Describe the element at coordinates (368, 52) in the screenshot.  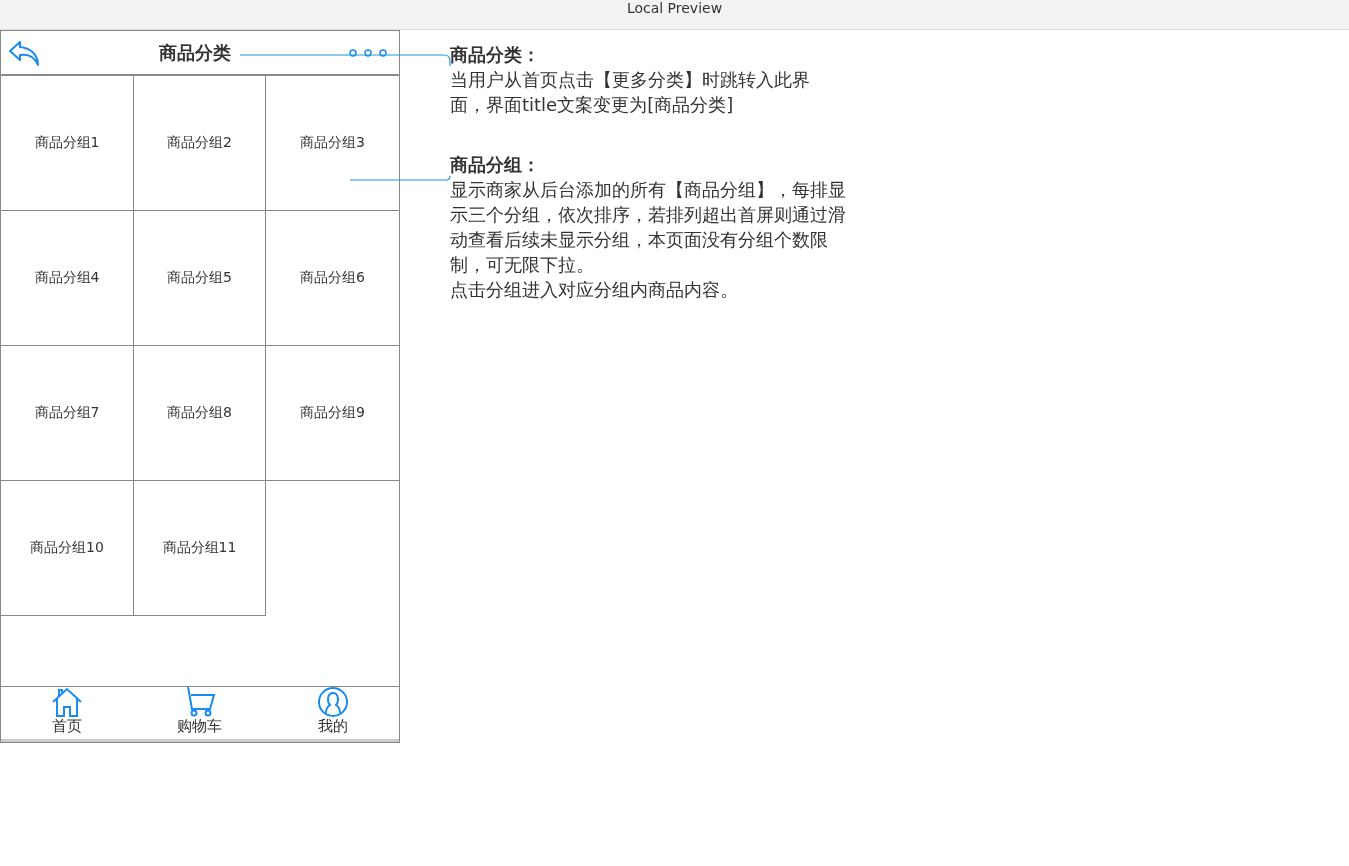
I see `more-icon` at that location.